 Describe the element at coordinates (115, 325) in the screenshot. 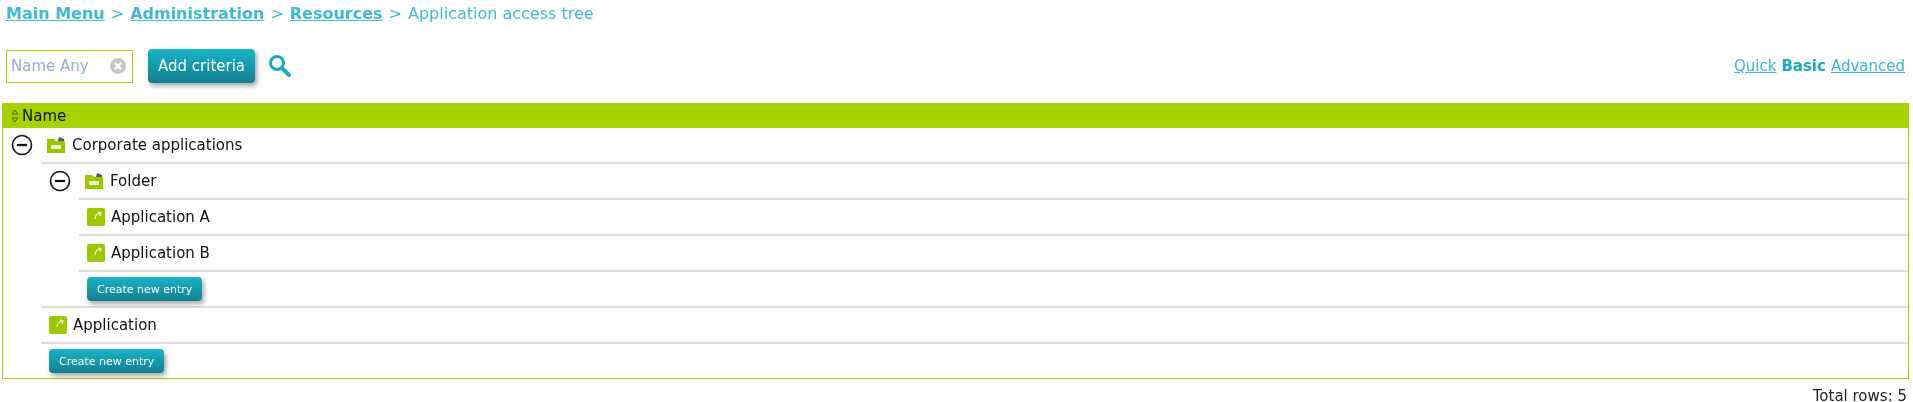

I see `tree-item-label: Application` at that location.